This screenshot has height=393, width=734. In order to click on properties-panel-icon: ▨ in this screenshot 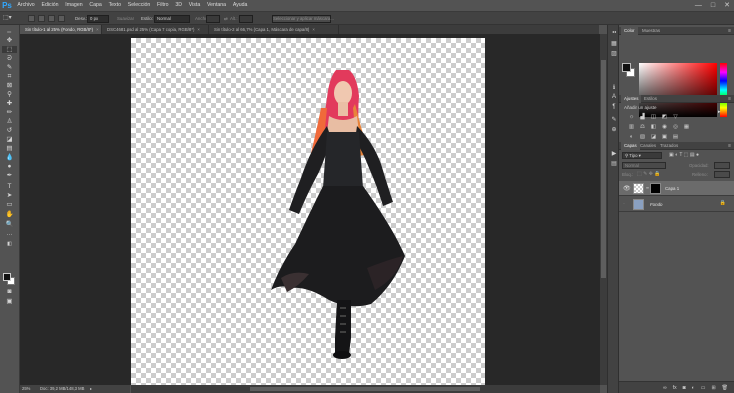, I will do `click(614, 53)`.